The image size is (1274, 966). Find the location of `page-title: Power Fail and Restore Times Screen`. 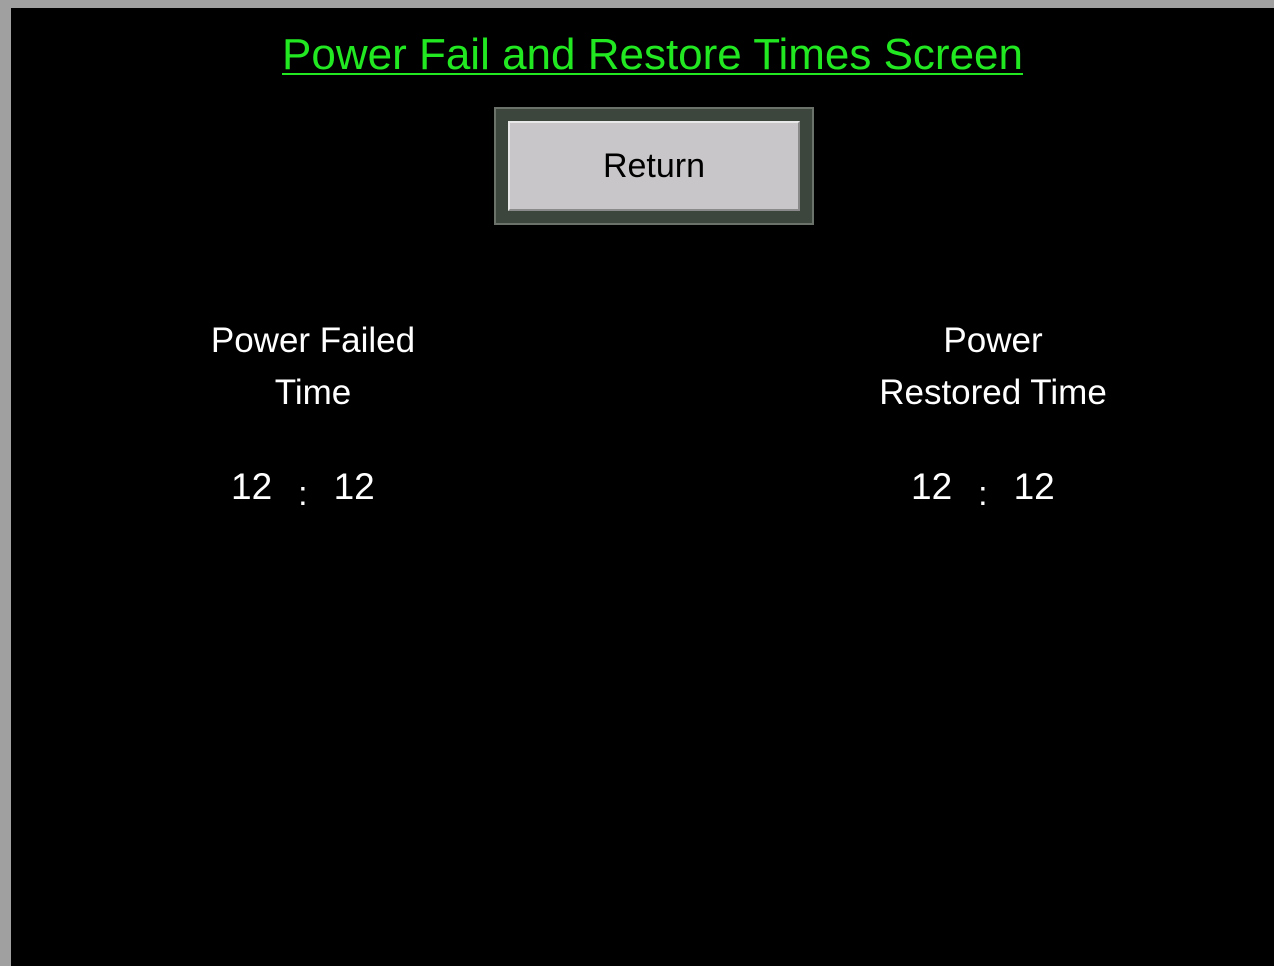

page-title: Power Fail and Restore Times Screen is located at coordinates (652, 54).